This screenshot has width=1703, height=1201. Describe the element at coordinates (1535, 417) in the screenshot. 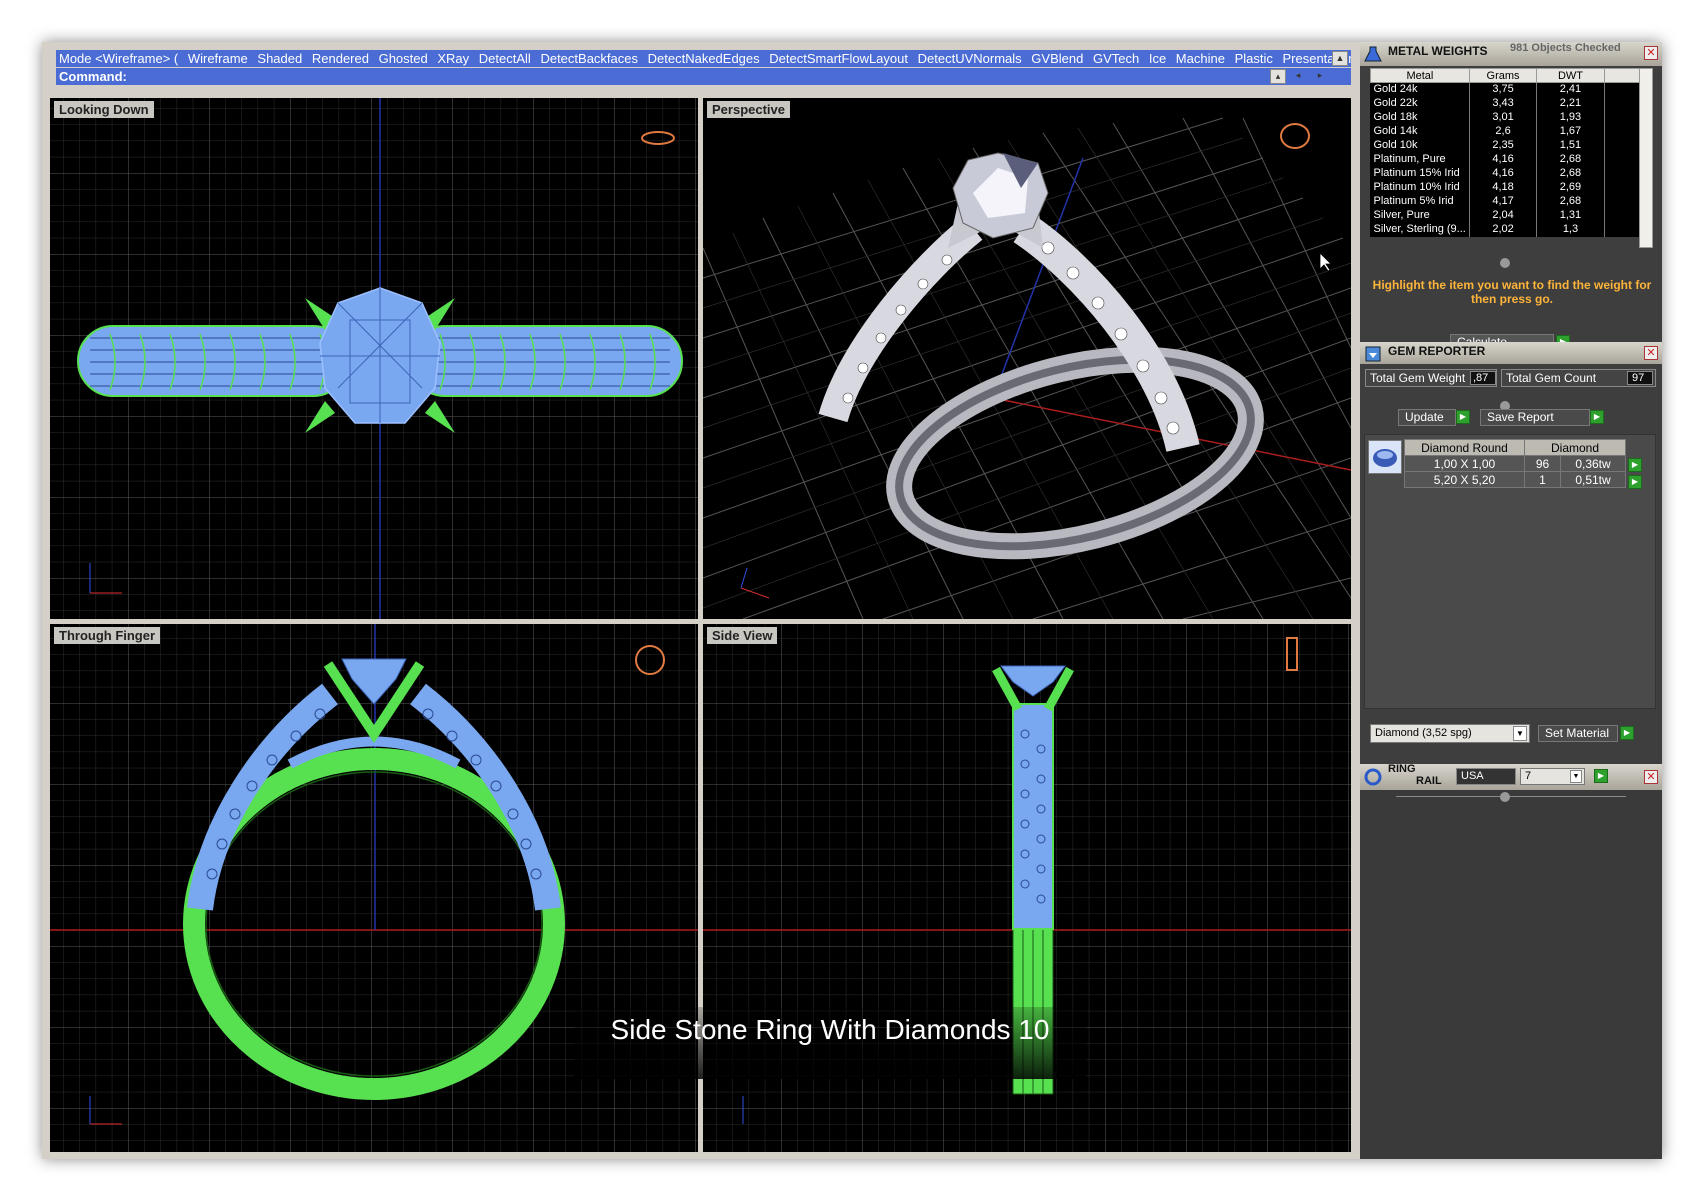

I see `save-report-button: Save Report` at that location.